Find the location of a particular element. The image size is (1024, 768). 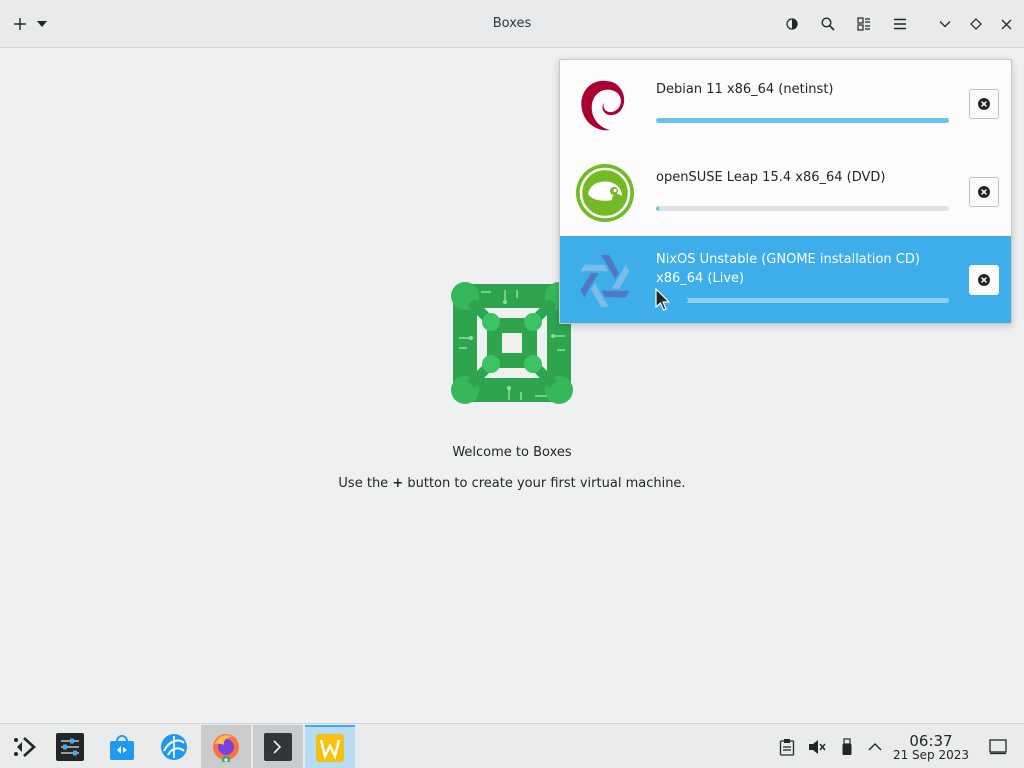

chevron-down-icon is located at coordinates (42, 24).